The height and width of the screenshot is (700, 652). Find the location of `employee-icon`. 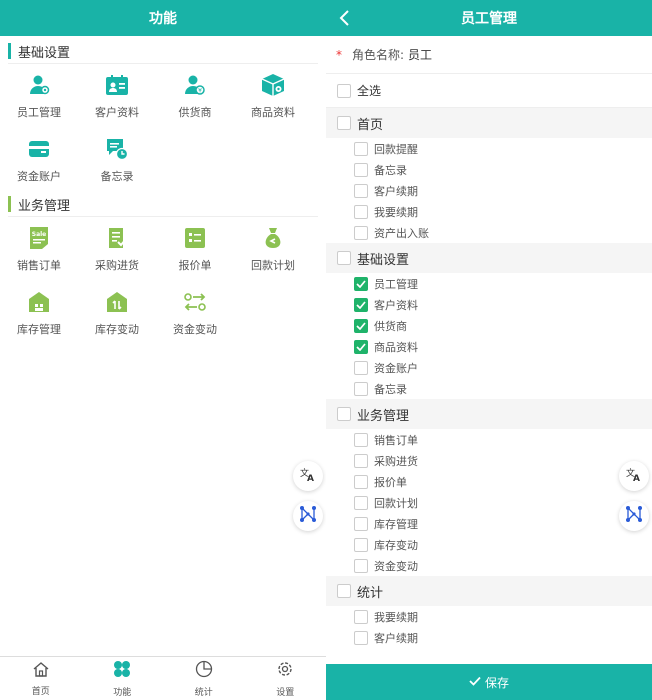

employee-icon is located at coordinates (39, 85).